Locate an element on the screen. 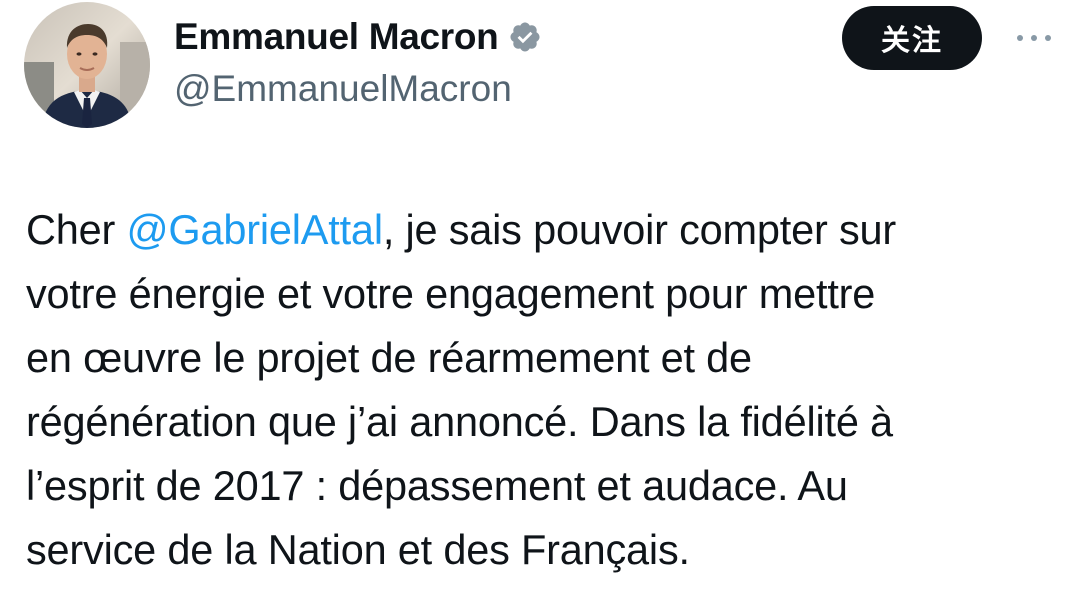 The image size is (1080, 591). follow-button: 关注 is located at coordinates (912, 38).